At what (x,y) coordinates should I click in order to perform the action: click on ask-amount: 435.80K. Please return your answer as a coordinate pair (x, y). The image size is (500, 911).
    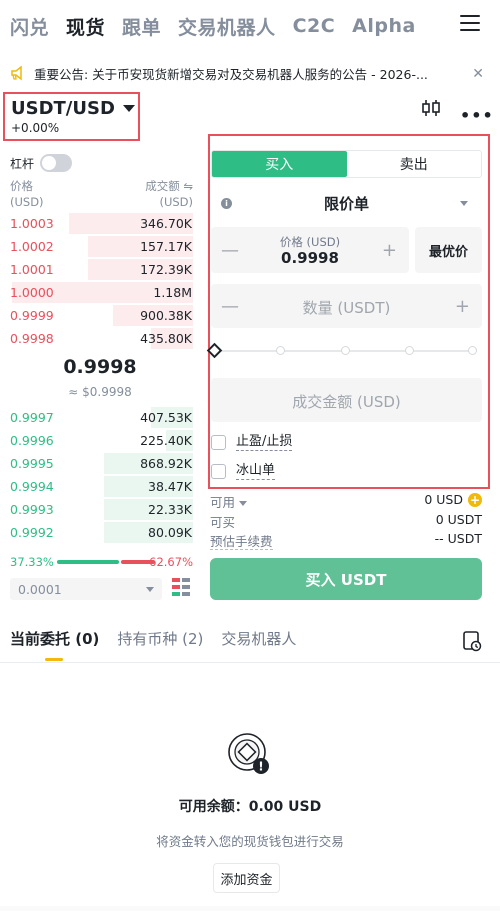
    Looking at the image, I should click on (166, 338).